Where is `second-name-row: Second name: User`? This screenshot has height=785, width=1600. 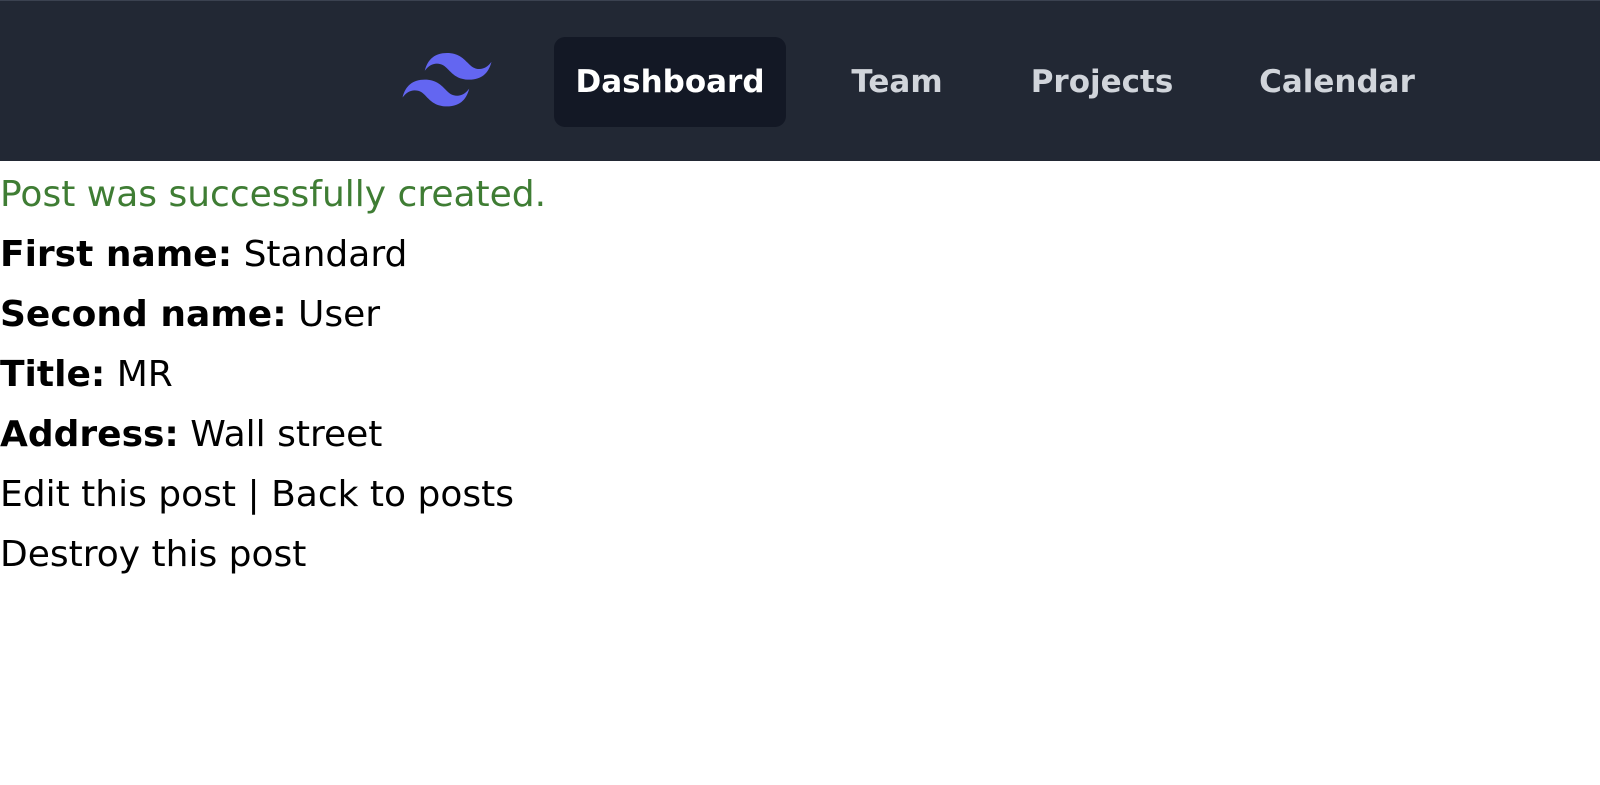 second-name-row: Second name: User is located at coordinates (800, 315).